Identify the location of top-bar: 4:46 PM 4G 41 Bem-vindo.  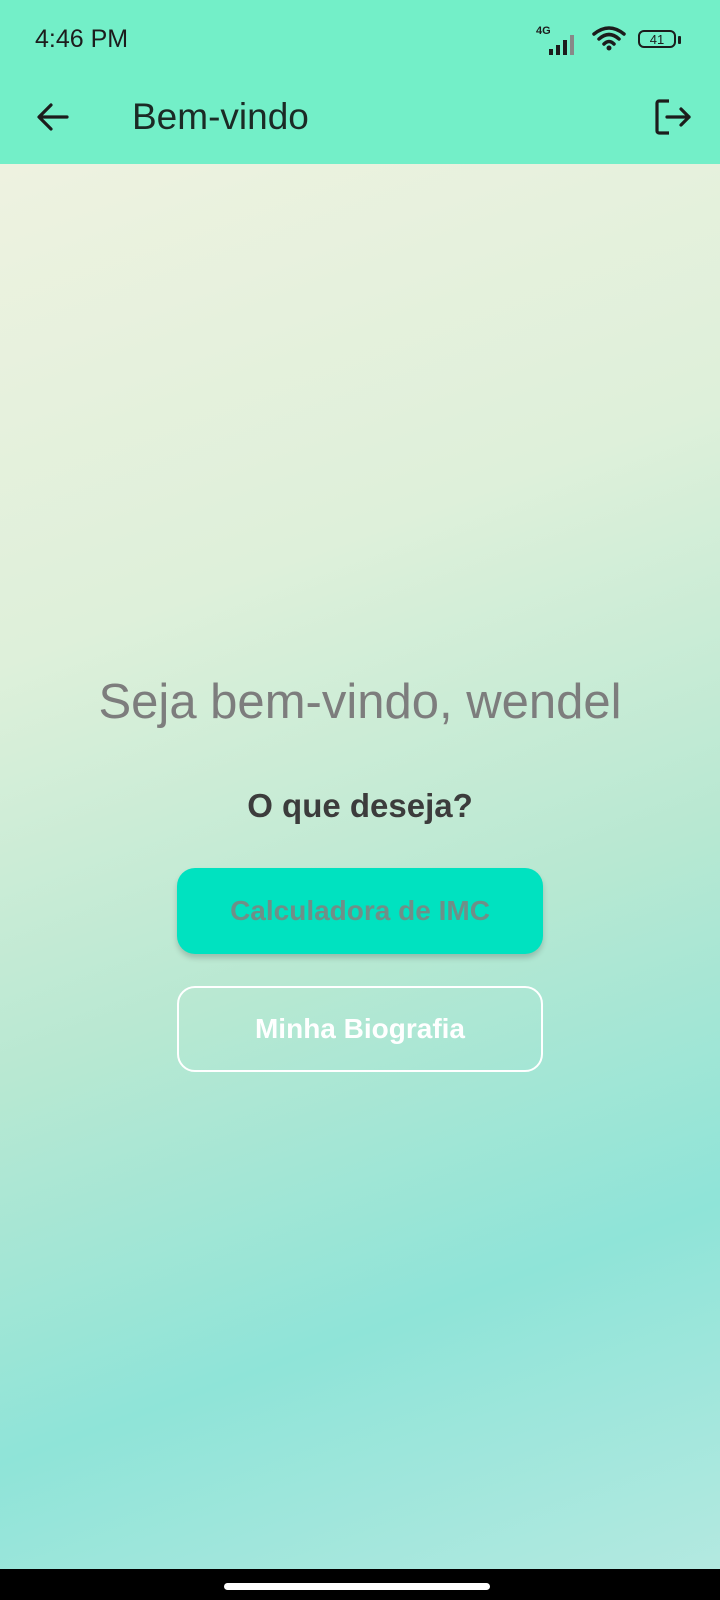
(360, 82).